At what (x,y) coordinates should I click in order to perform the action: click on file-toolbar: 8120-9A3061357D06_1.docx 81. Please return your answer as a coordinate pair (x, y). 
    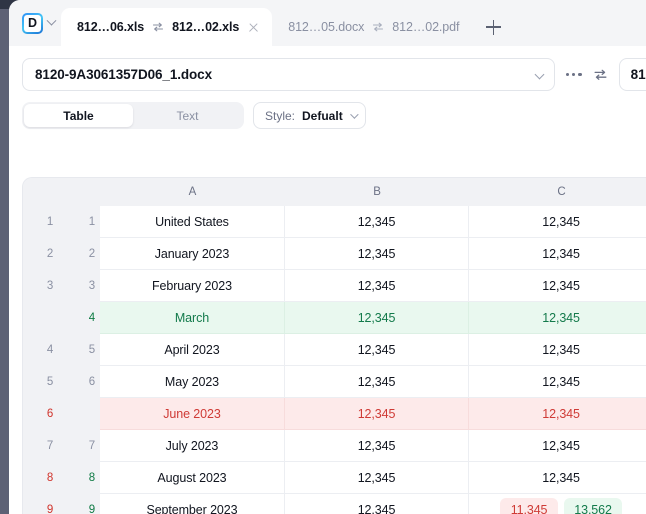
    Looking at the image, I should click on (327, 68).